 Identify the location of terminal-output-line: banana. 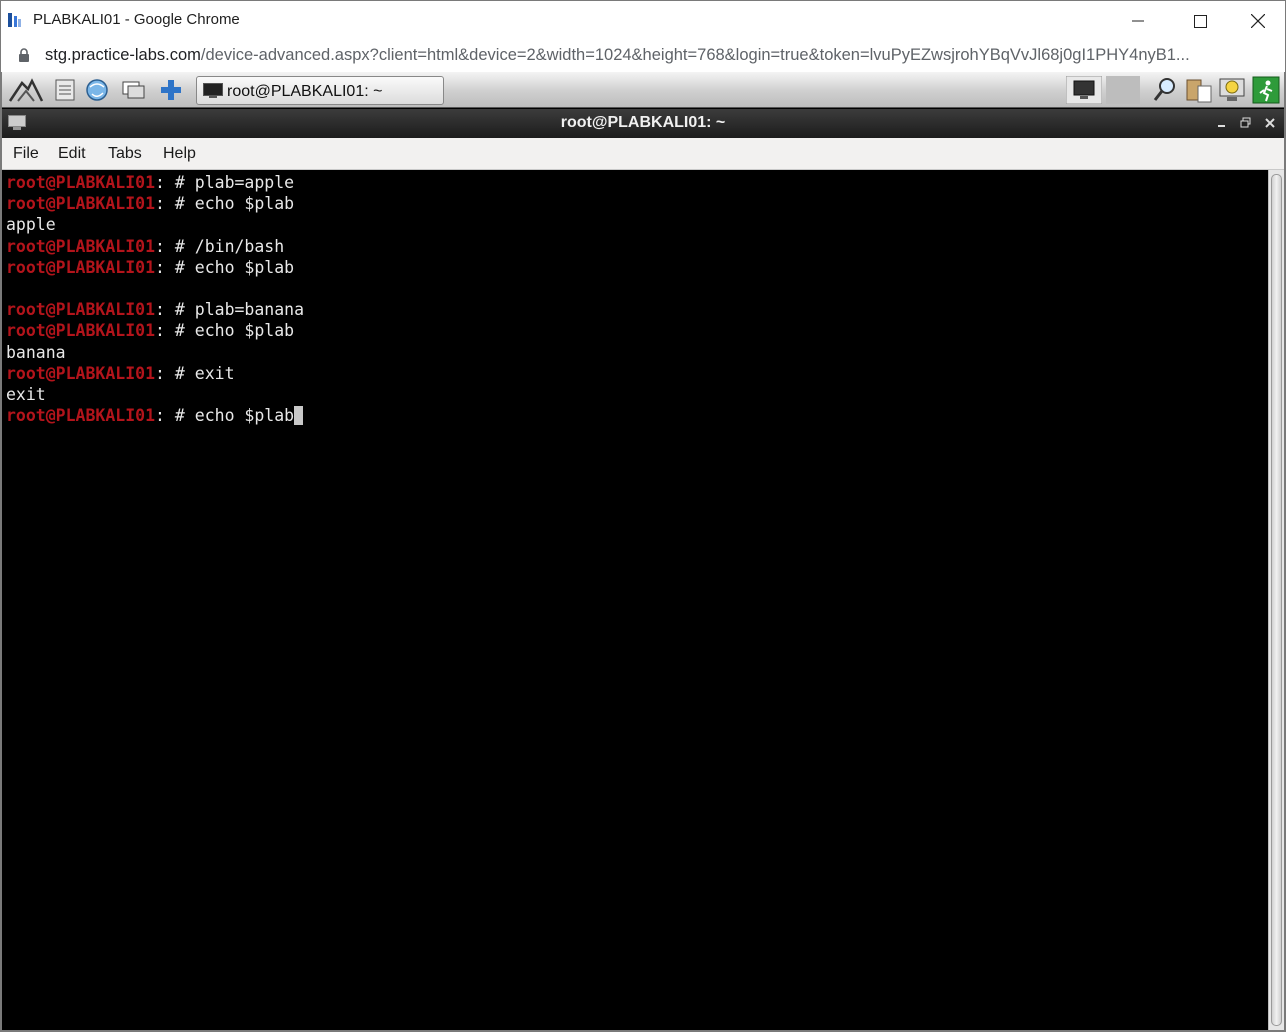
(36, 352).